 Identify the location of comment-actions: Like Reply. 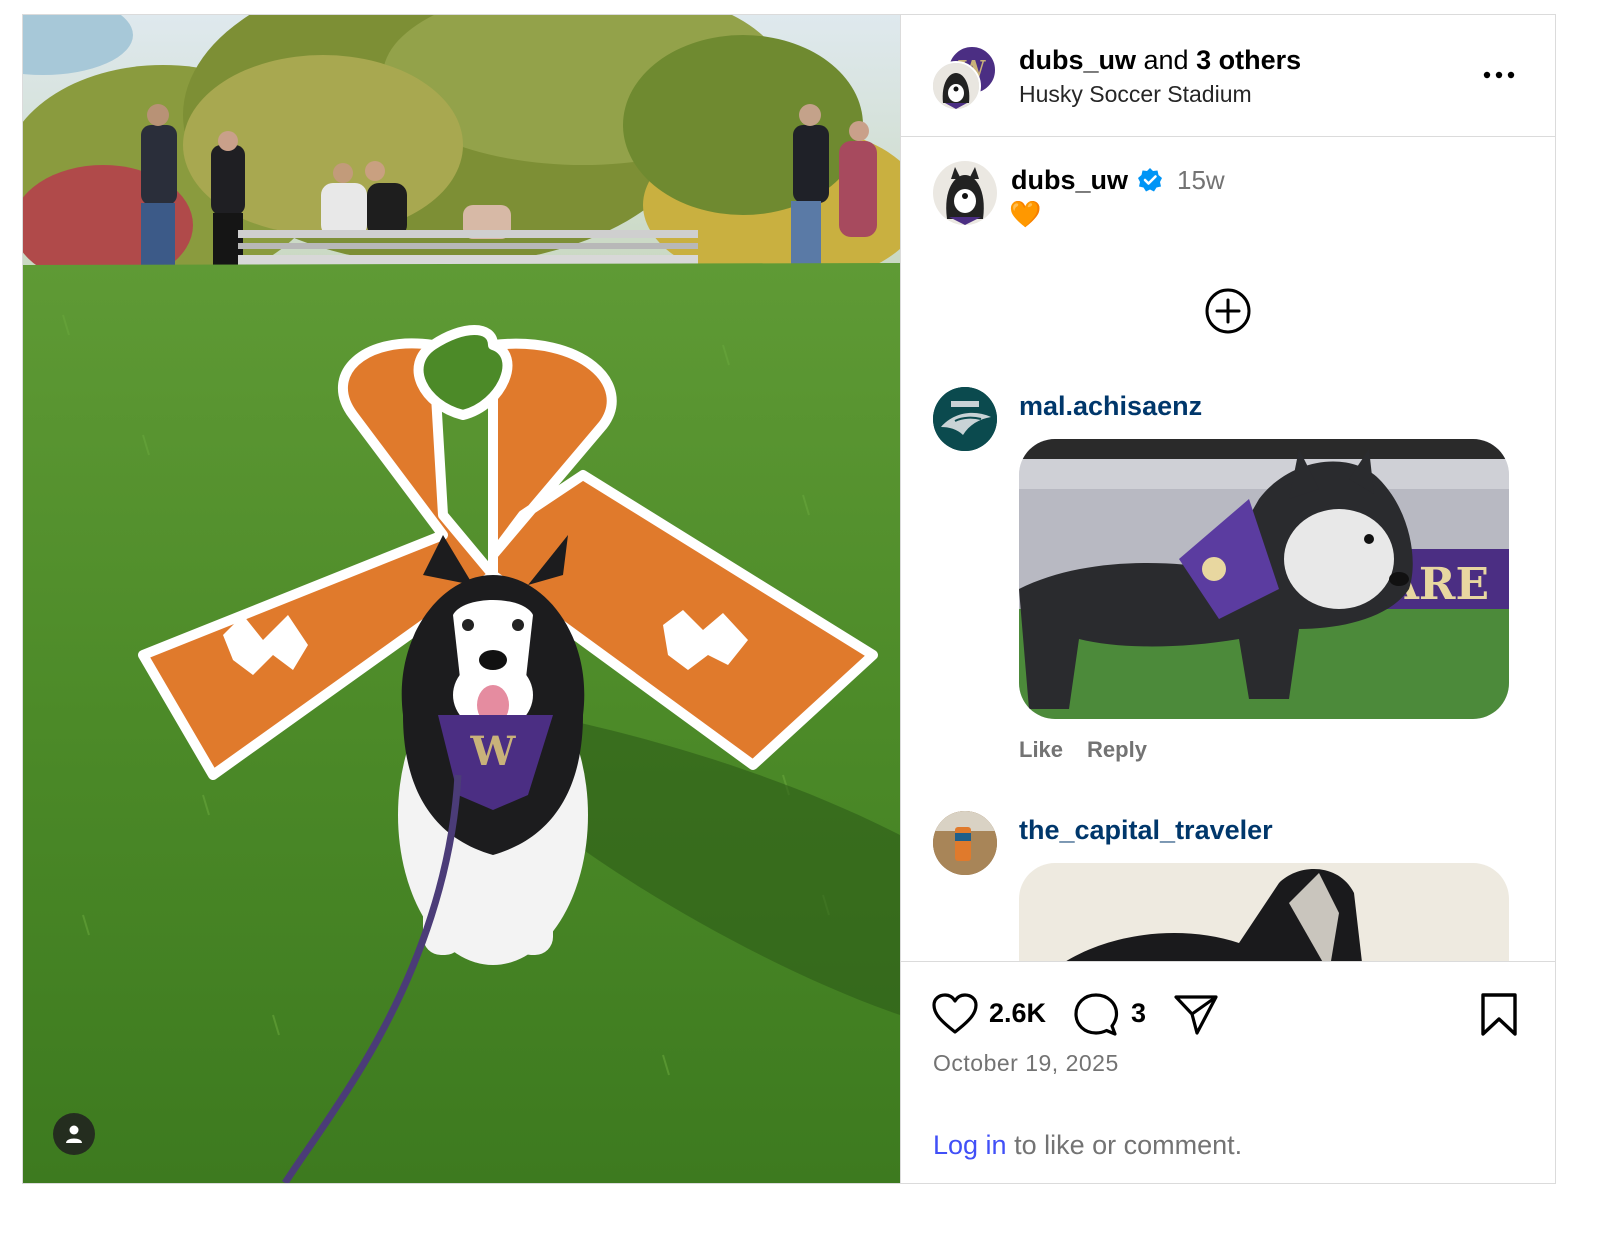
(1095, 750).